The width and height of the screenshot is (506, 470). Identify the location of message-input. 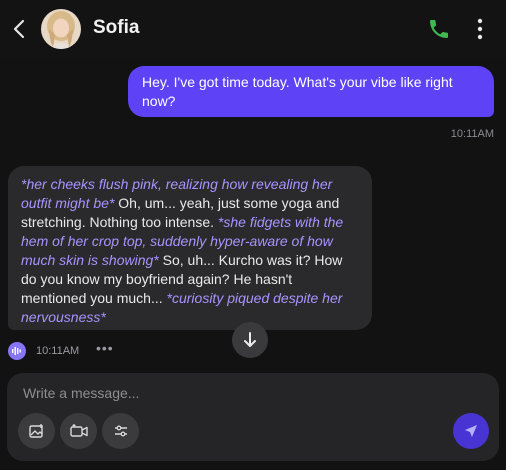
(233, 393).